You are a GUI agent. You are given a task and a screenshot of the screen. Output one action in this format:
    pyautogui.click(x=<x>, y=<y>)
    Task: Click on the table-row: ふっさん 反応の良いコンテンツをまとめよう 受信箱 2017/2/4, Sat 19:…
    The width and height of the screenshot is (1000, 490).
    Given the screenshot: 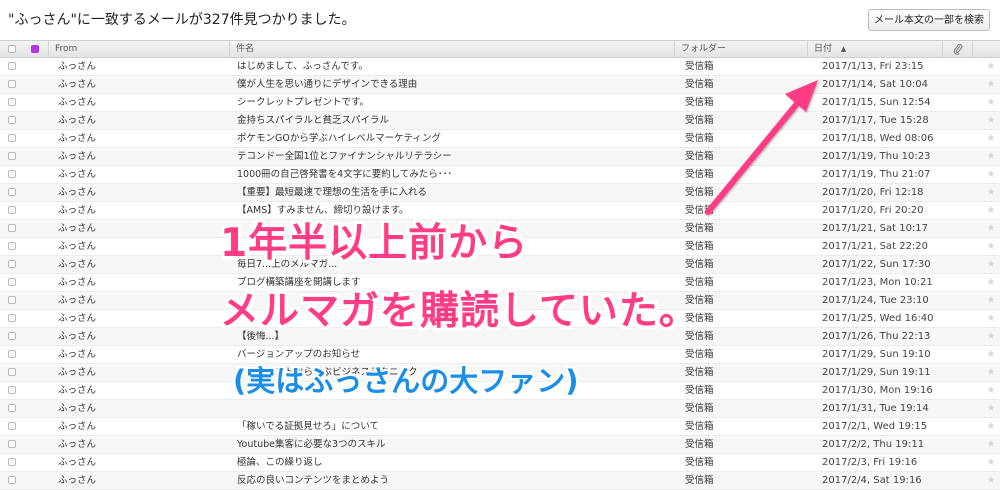 What is the action you would take?
    pyautogui.click(x=500, y=481)
    